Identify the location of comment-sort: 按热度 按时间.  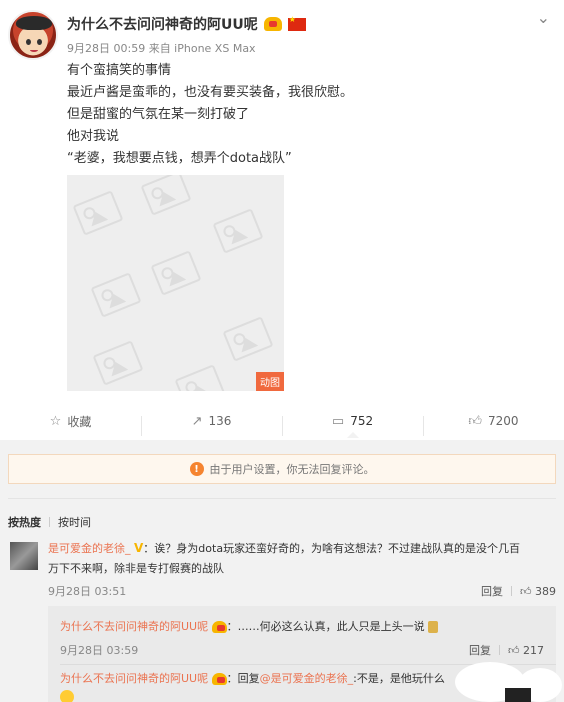
(49, 522).